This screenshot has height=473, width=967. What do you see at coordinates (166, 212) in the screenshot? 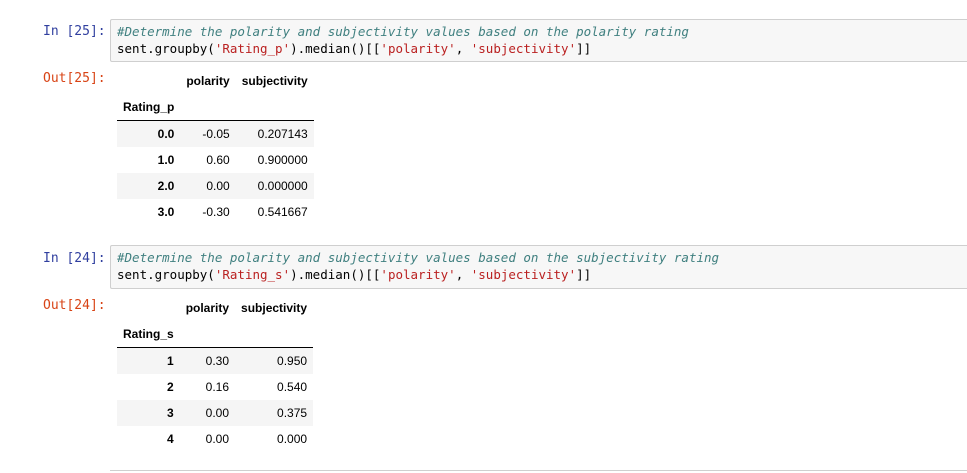
I see `row-index: 3.0` at bounding box center [166, 212].